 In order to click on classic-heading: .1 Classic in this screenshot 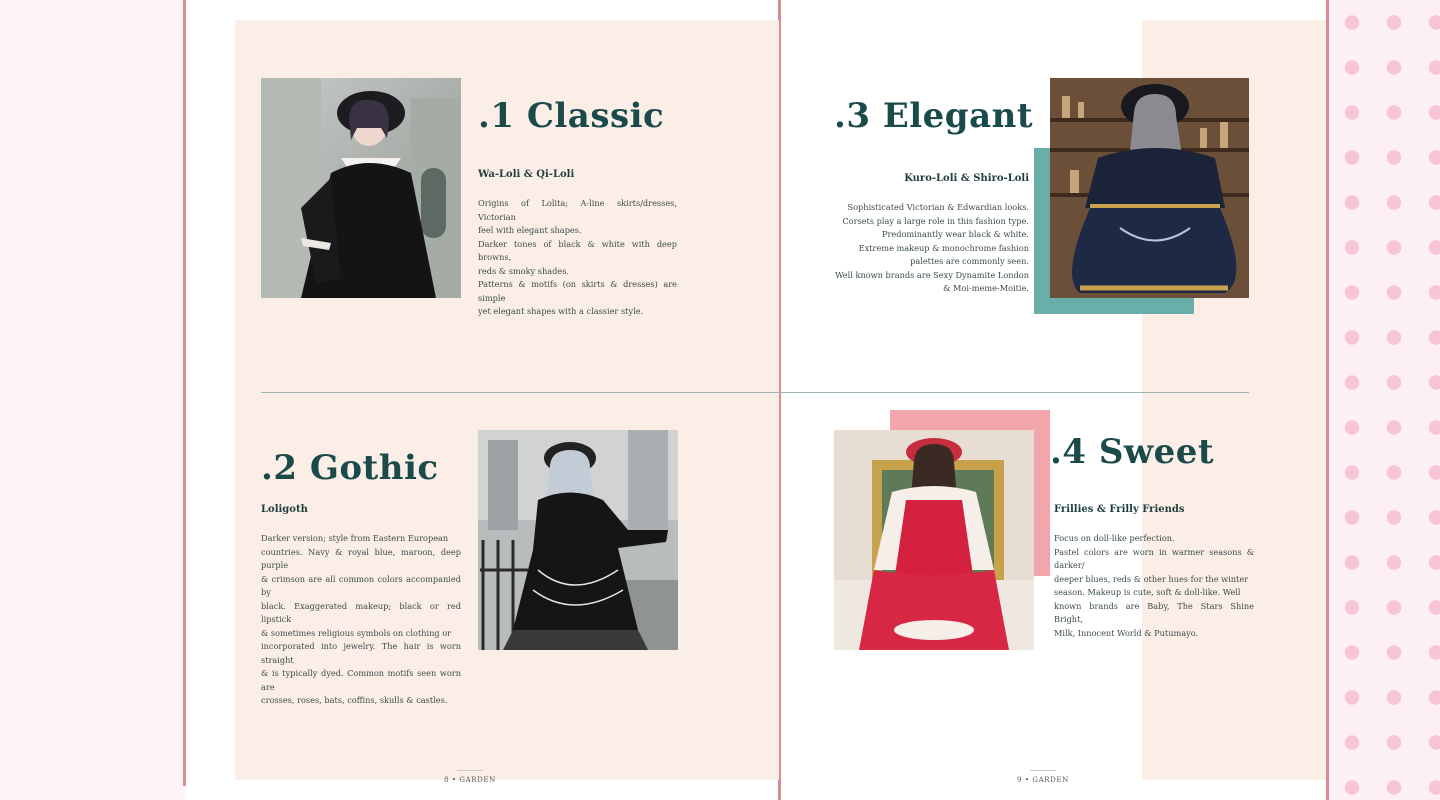, I will do `click(571, 116)`.